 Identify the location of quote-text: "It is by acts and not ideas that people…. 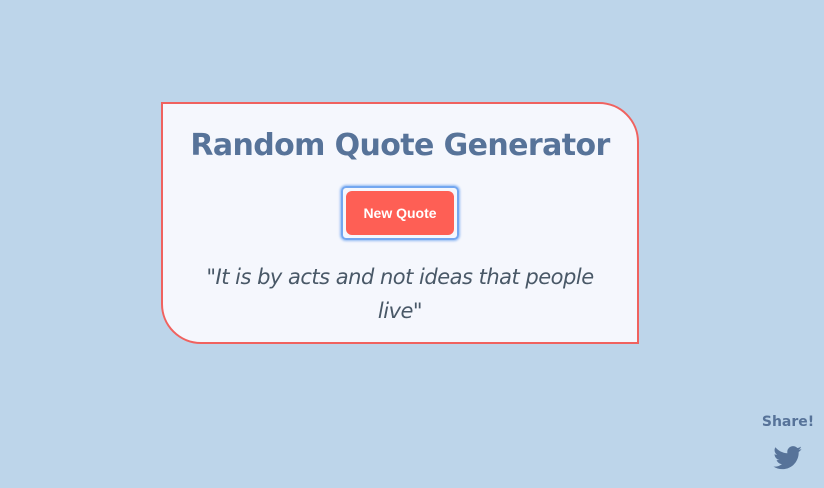
(400, 294).